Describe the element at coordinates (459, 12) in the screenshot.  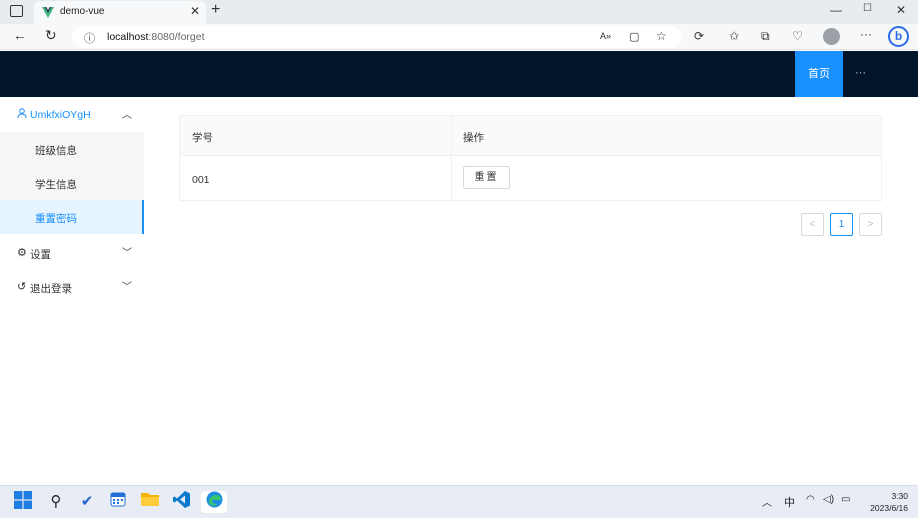
I see `browser-tab-bar: demo-vue ✕ + — ☐ ✕` at that location.